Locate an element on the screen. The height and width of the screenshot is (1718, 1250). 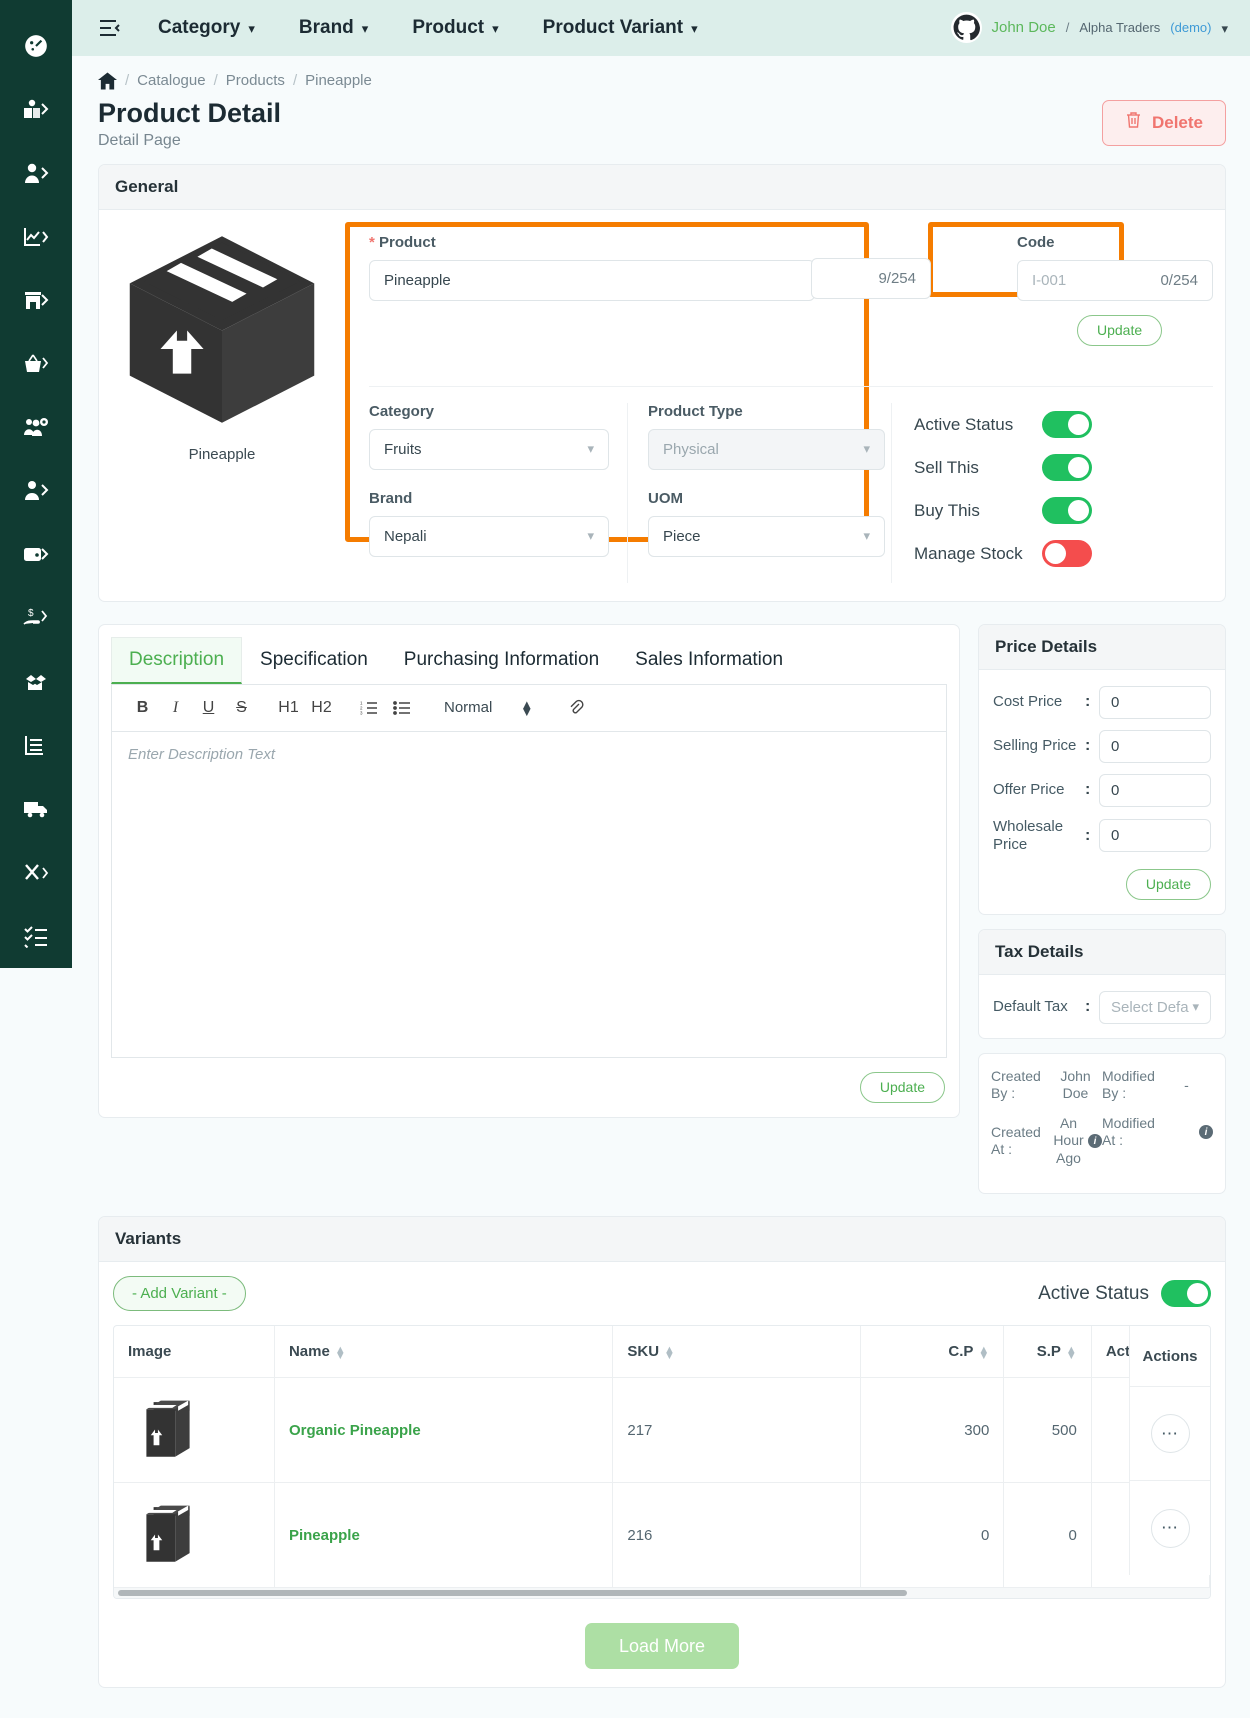
manage-stock-toggle is located at coordinates (1067, 553).